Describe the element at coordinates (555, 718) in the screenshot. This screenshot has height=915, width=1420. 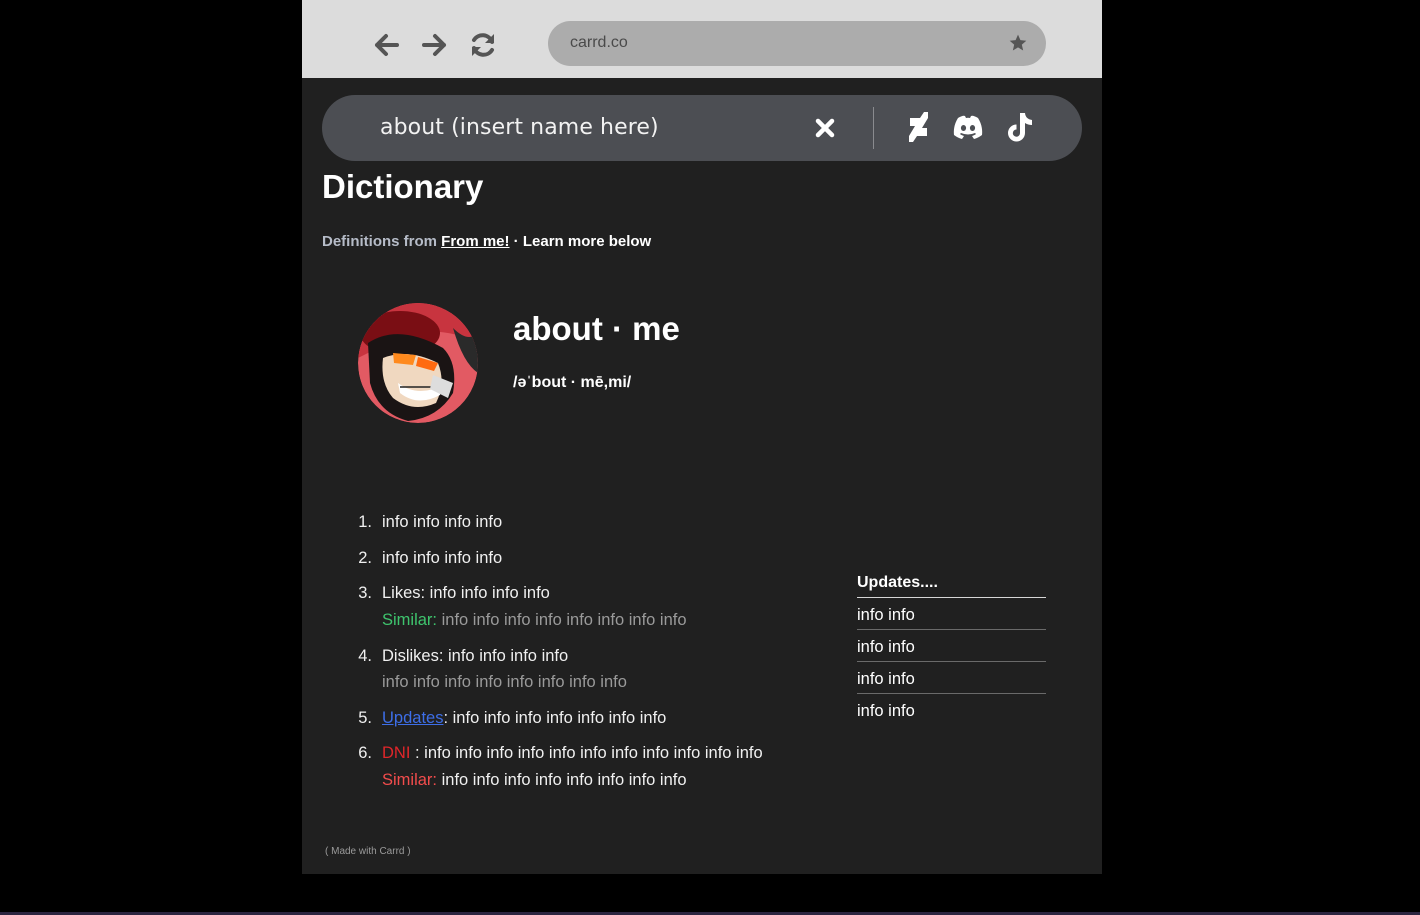
I see `item-text: : info info info info info info info` at that location.